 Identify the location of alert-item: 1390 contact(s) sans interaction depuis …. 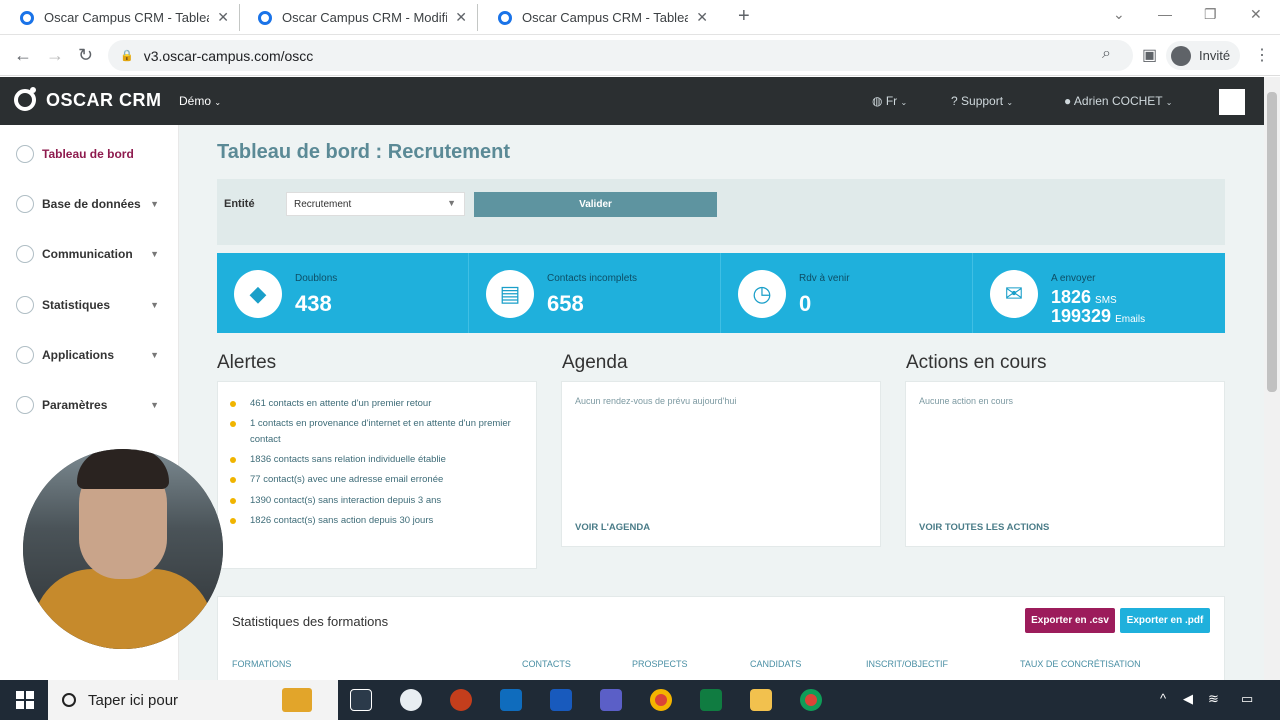
(375, 501).